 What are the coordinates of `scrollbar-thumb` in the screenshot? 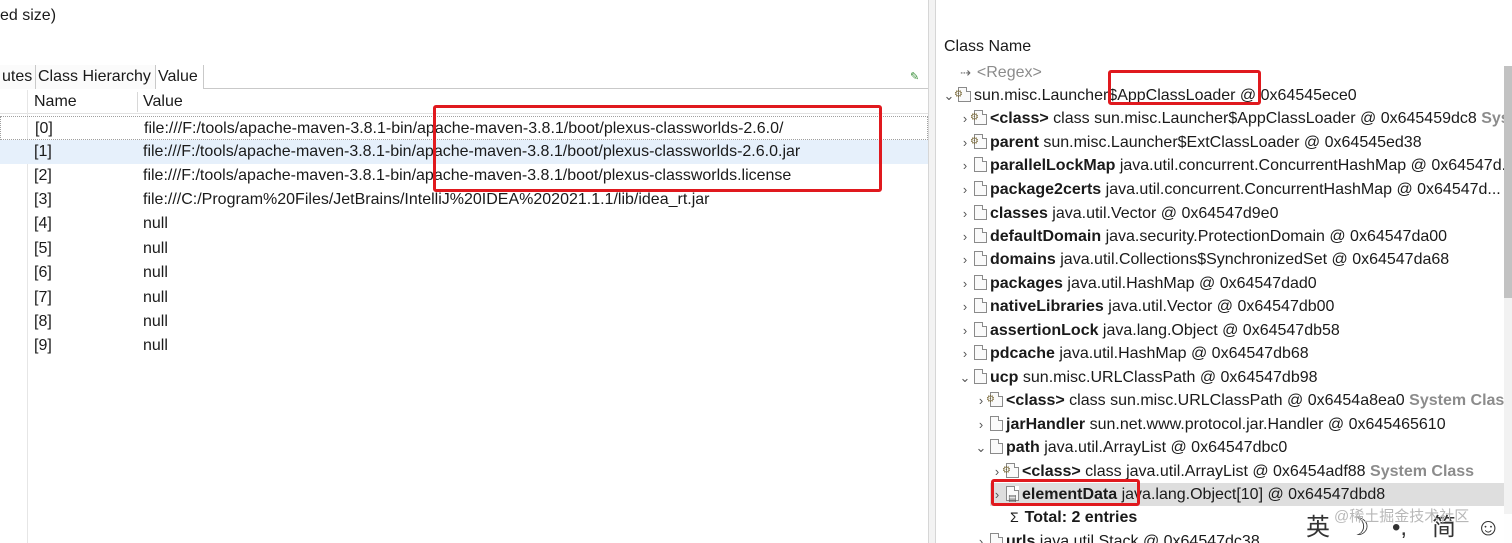 It's located at (1508, 182).